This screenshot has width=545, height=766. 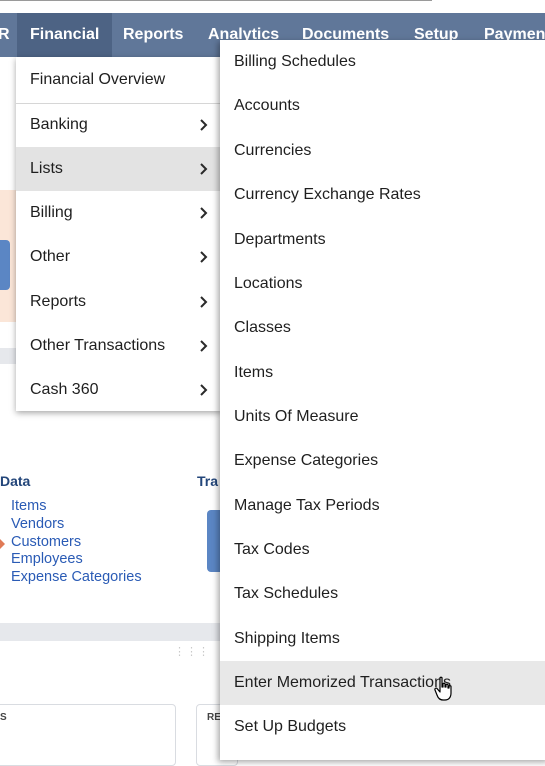 What do you see at coordinates (382, 594) in the screenshot?
I see `submenu-item-tax-schedules: Tax Schedules` at bounding box center [382, 594].